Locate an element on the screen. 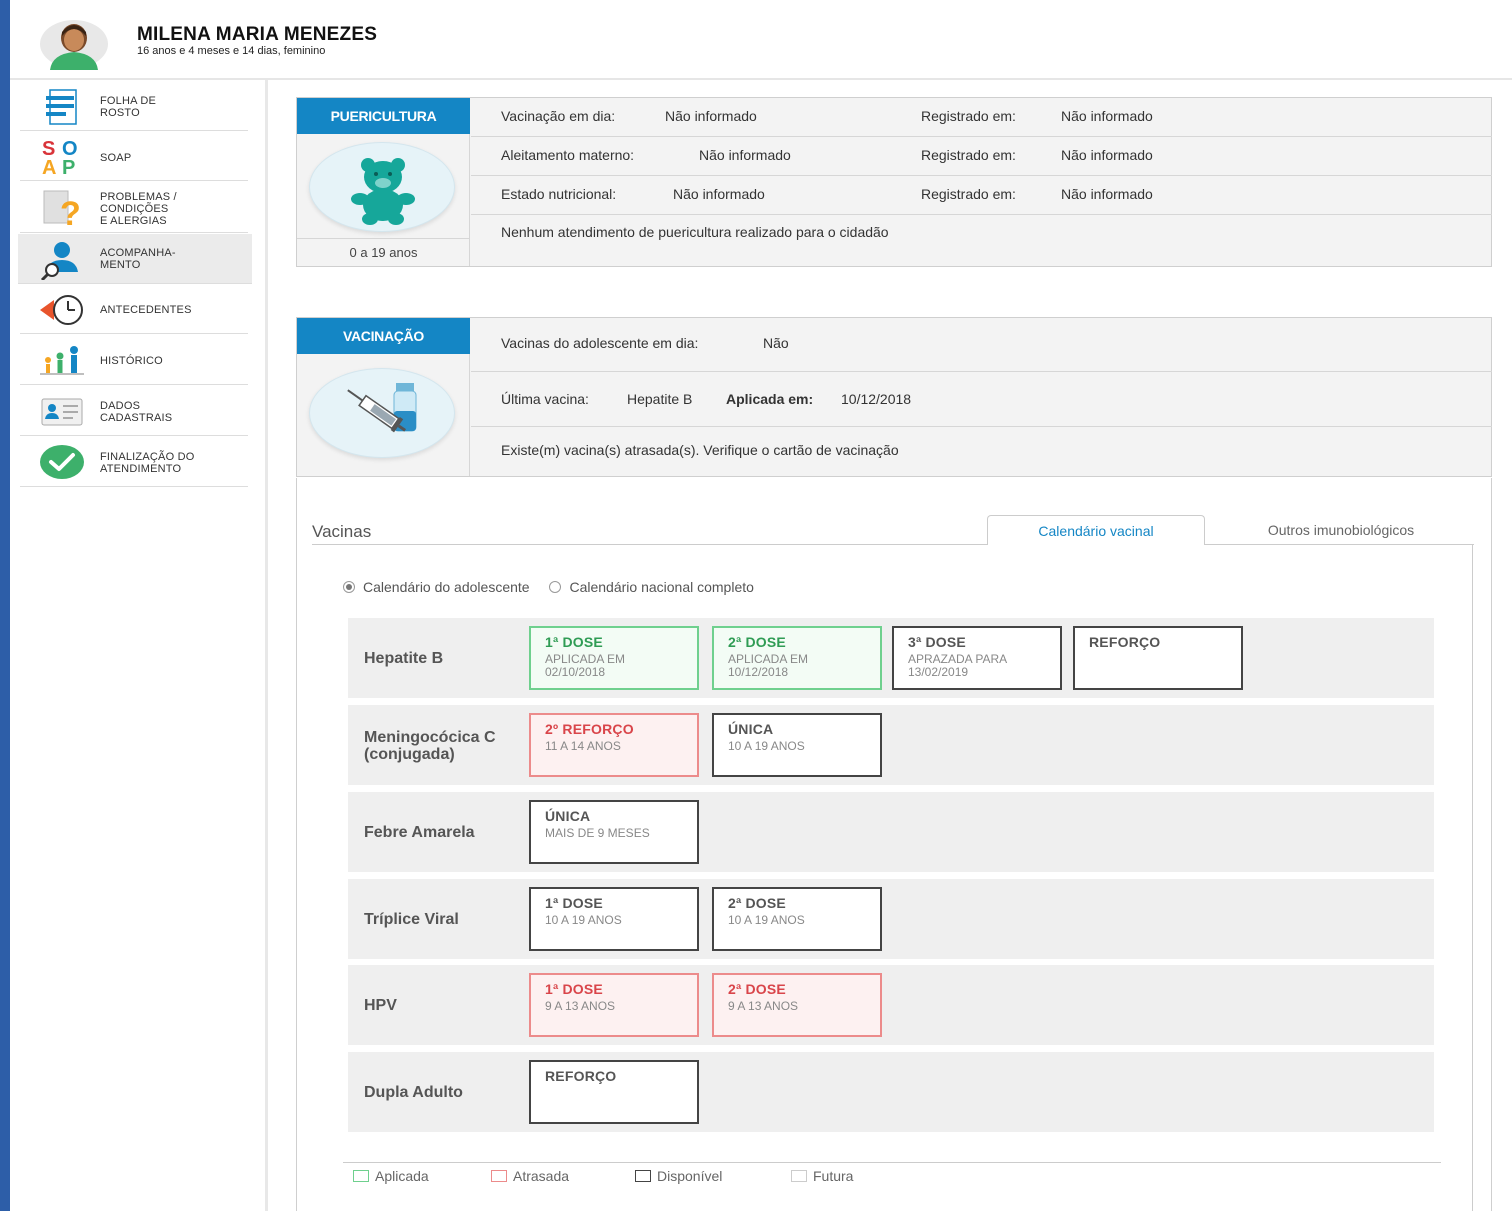 This screenshot has height=1211, width=1512. dose-card: 2ª DOSE 10 A 19 ANOS is located at coordinates (797, 919).